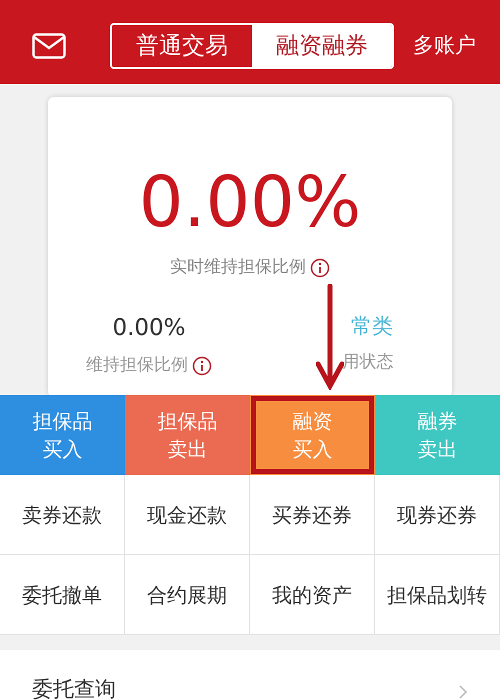  I want to click on function-button: 现券还券, so click(437, 515).